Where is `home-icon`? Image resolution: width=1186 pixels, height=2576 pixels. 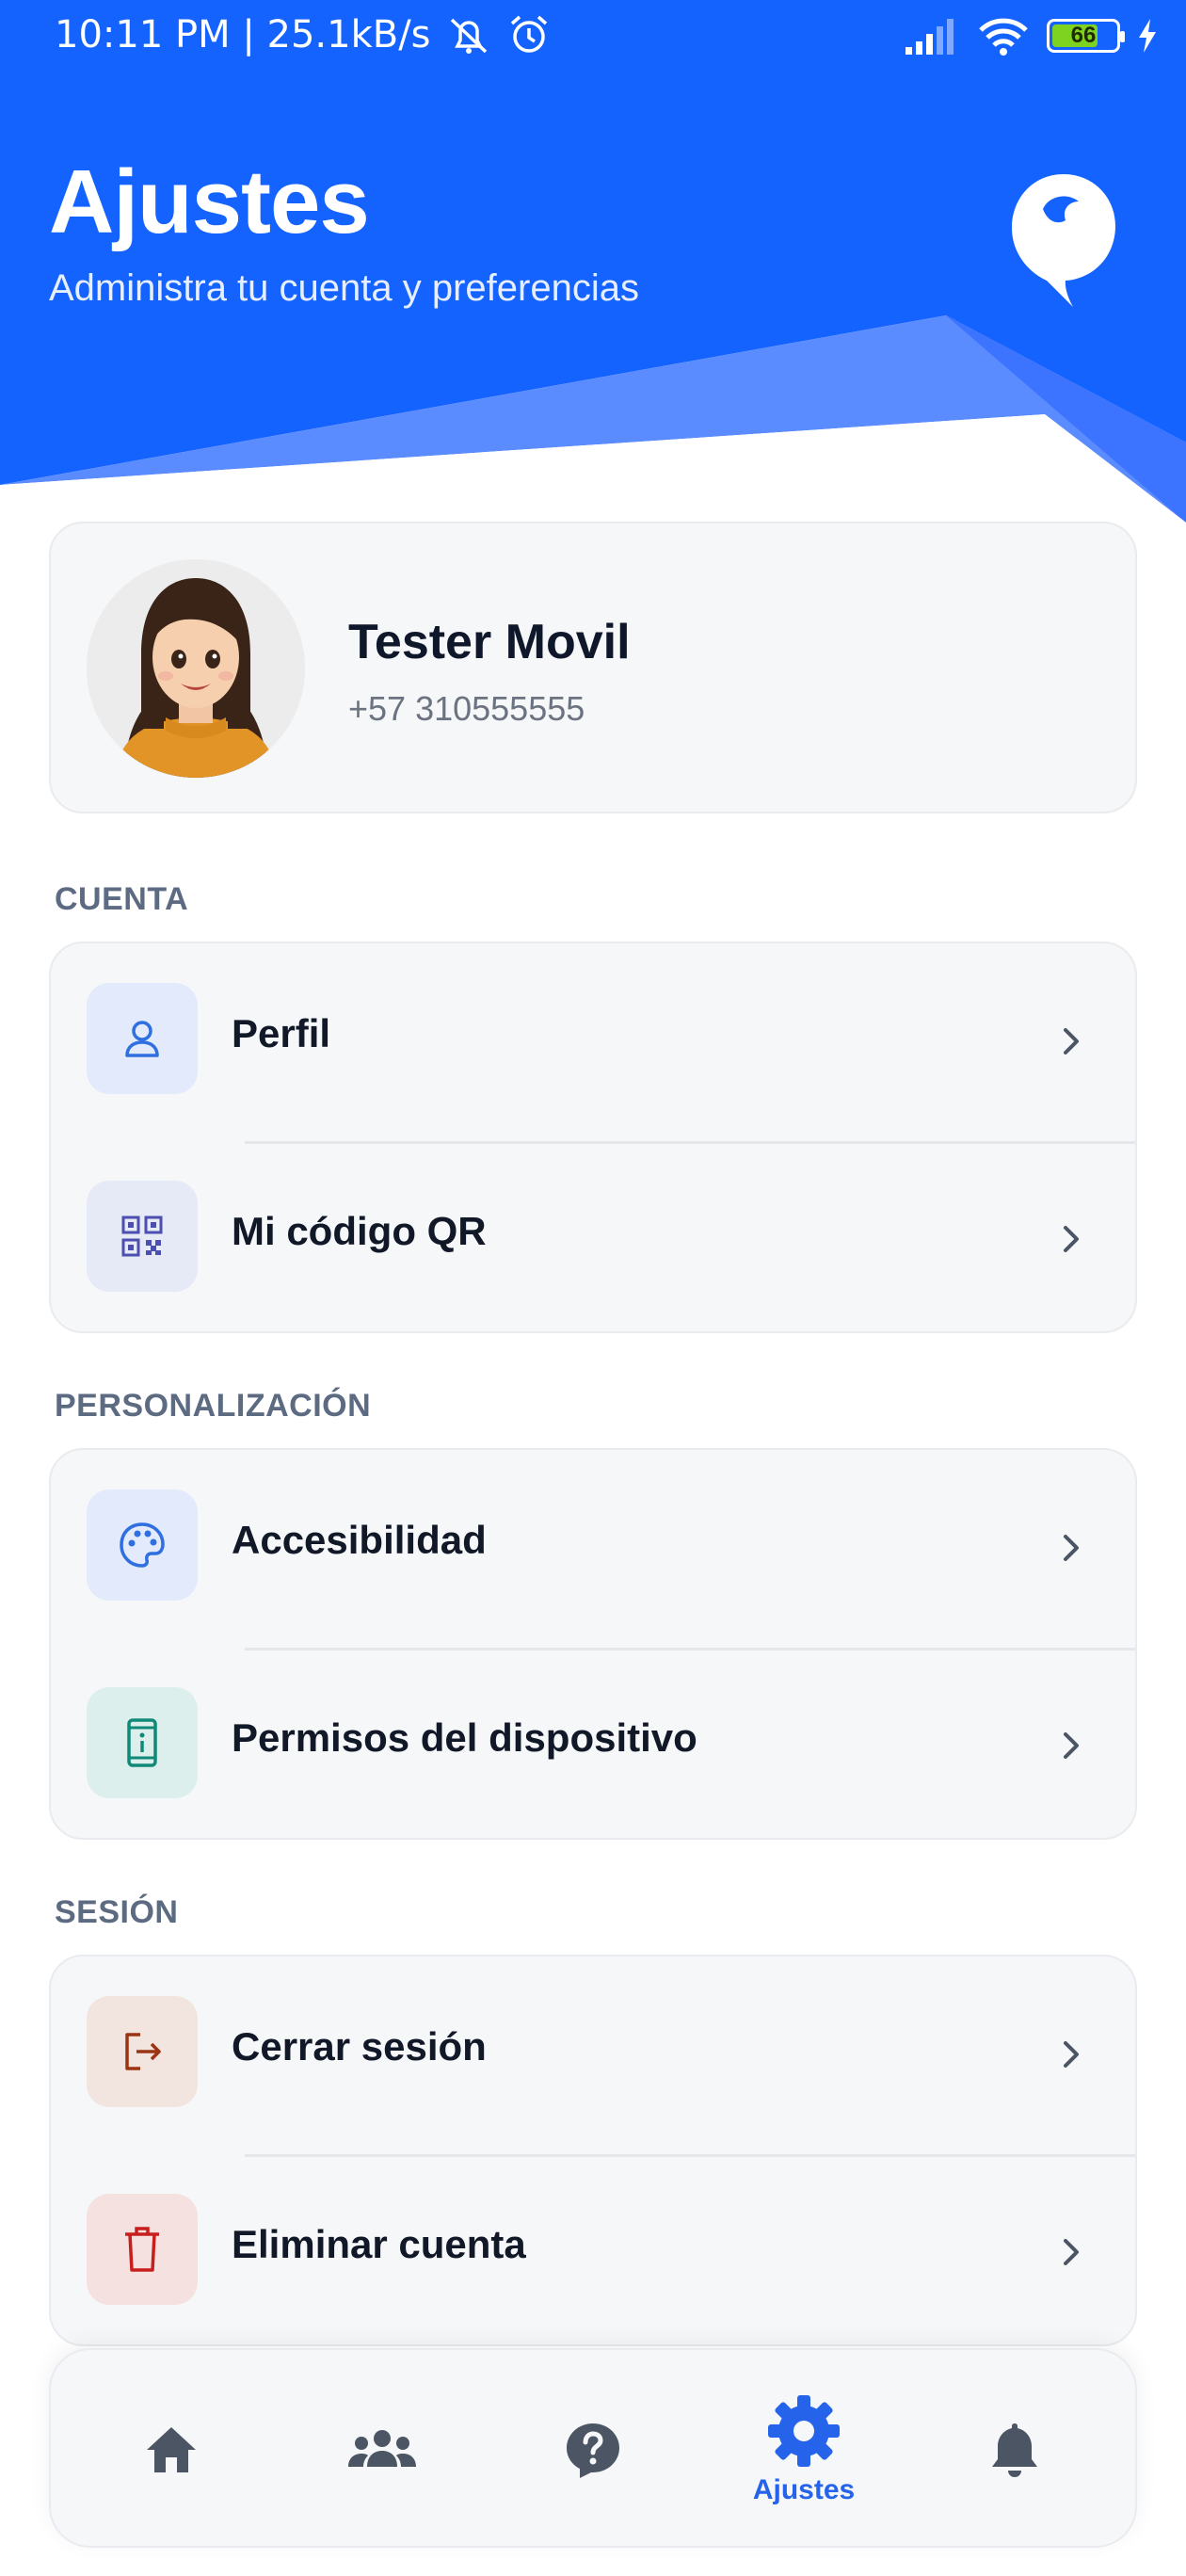
home-icon is located at coordinates (171, 2449).